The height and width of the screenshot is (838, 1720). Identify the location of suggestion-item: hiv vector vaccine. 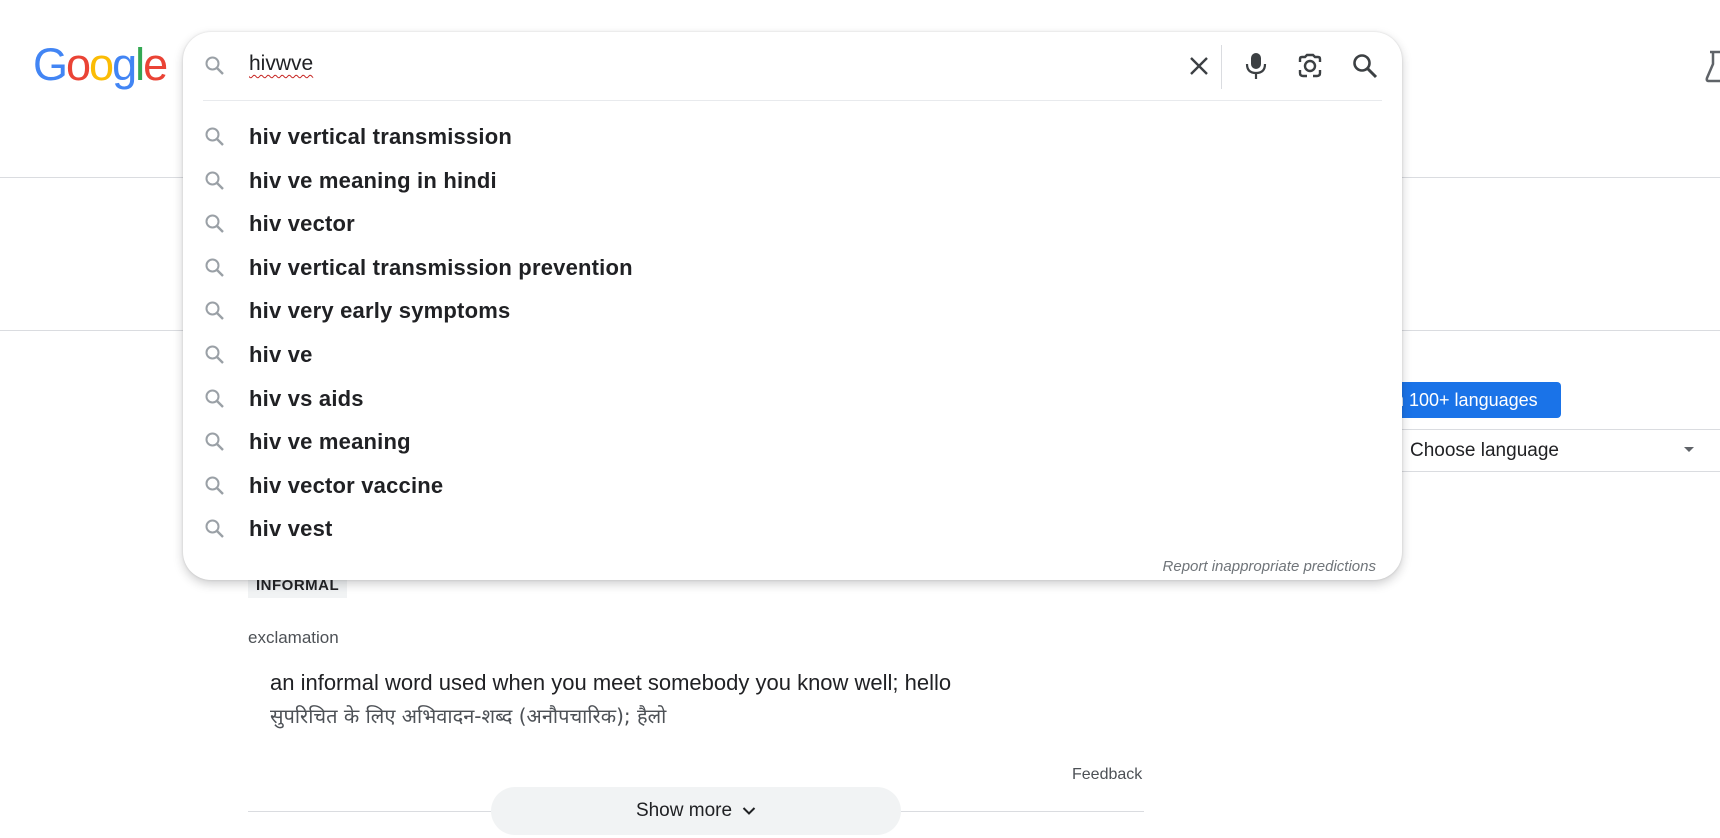
(792, 486).